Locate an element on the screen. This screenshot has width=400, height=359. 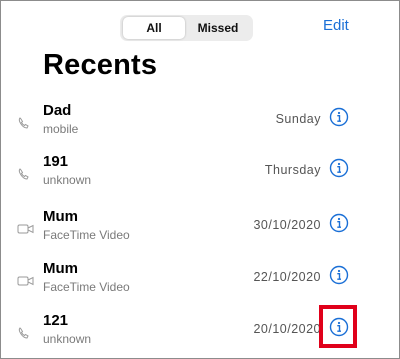
call-row-name: 121 is located at coordinates (56, 320).